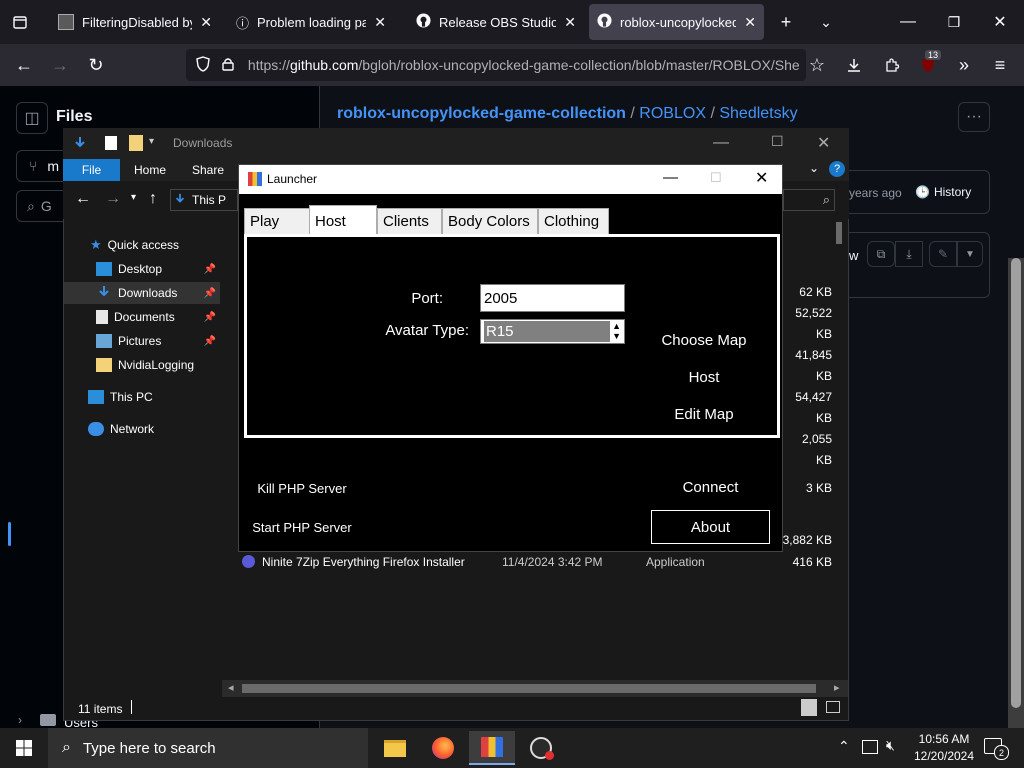 This screenshot has height=768, width=1024. I want to click on breadcrumb-file-link: Shedletsky, so click(758, 113).